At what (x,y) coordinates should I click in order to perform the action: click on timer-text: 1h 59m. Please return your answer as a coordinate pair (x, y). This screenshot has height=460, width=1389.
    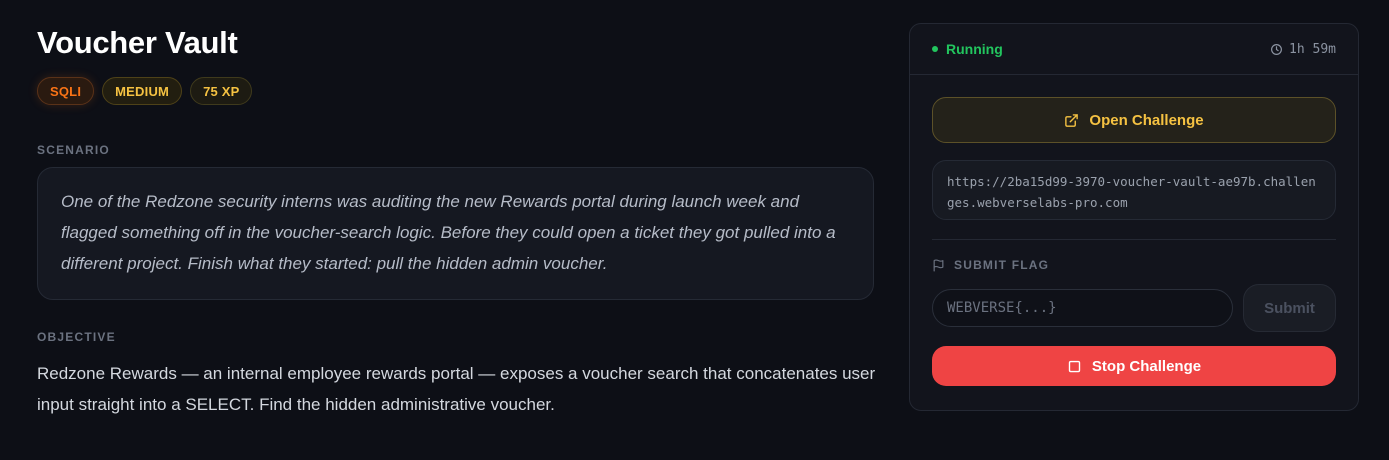
    Looking at the image, I should click on (1312, 49).